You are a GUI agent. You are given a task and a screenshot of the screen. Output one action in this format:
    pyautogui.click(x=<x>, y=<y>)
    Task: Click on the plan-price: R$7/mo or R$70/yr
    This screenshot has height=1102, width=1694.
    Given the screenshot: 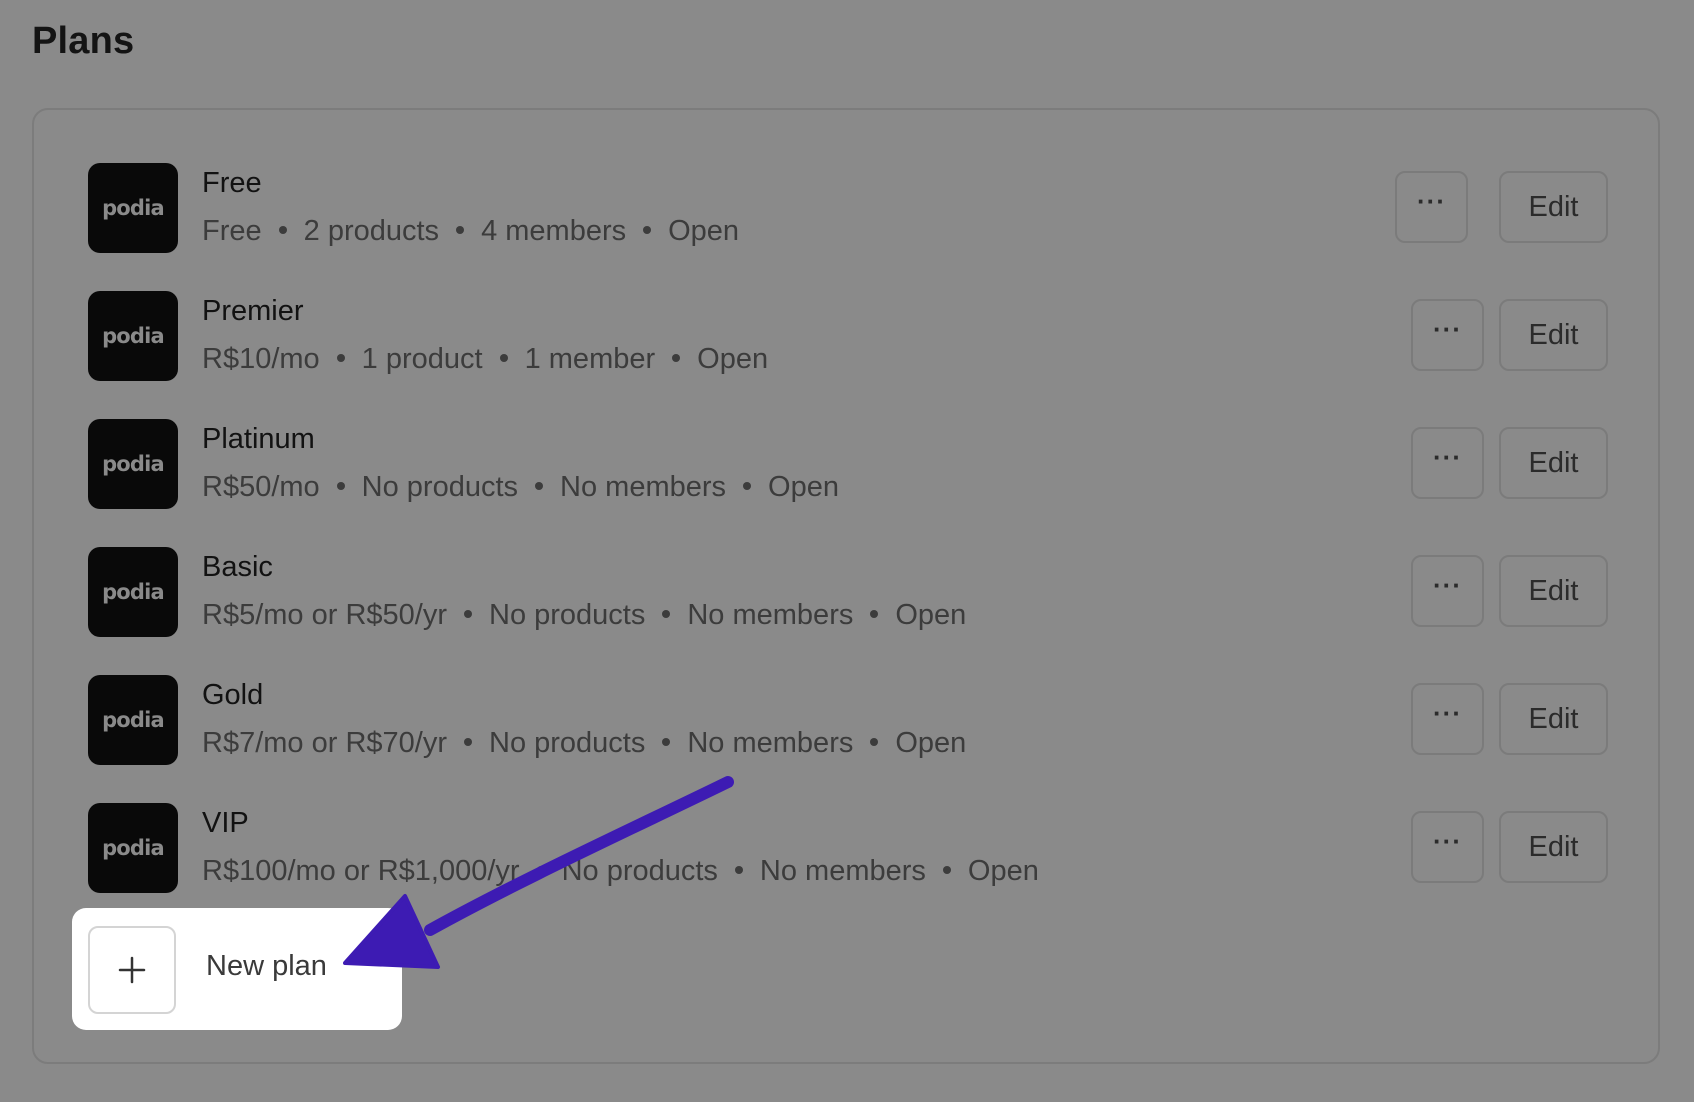 What is the action you would take?
    pyautogui.click(x=324, y=743)
    